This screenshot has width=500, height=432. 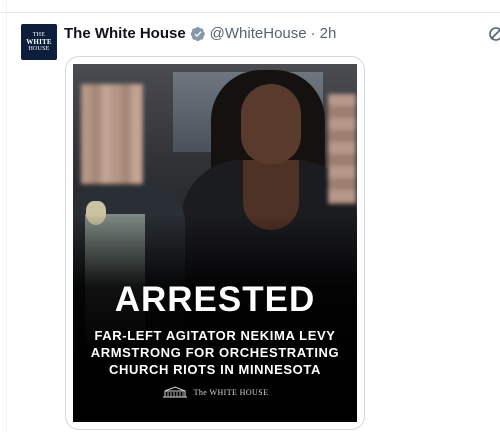 I want to click on image-subline: ARMSTRONG FOR ORCHESTRATING, so click(x=215, y=352).